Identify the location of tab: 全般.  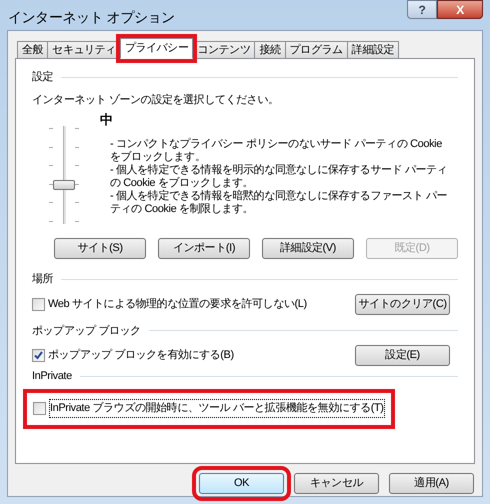
(32, 50).